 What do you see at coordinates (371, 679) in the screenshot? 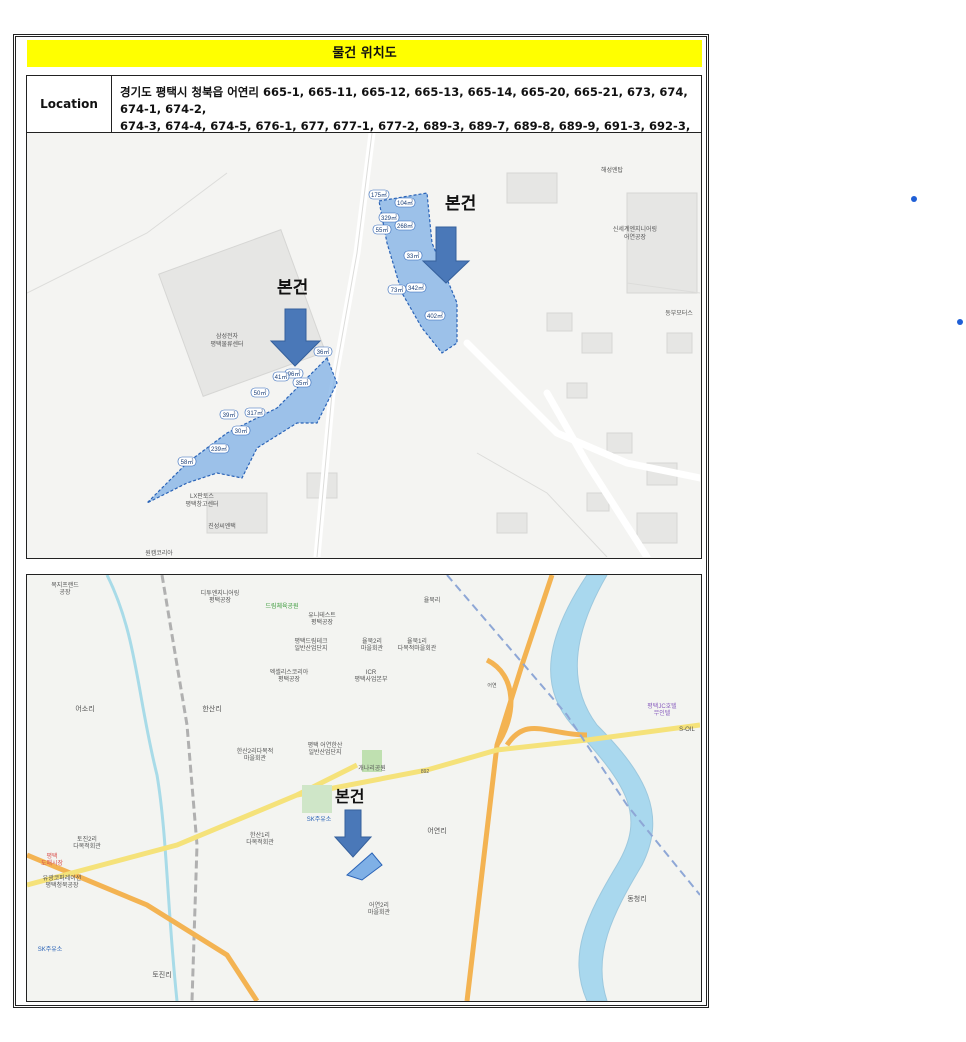
I see `svg-text: 평택사업본부` at bounding box center [371, 679].